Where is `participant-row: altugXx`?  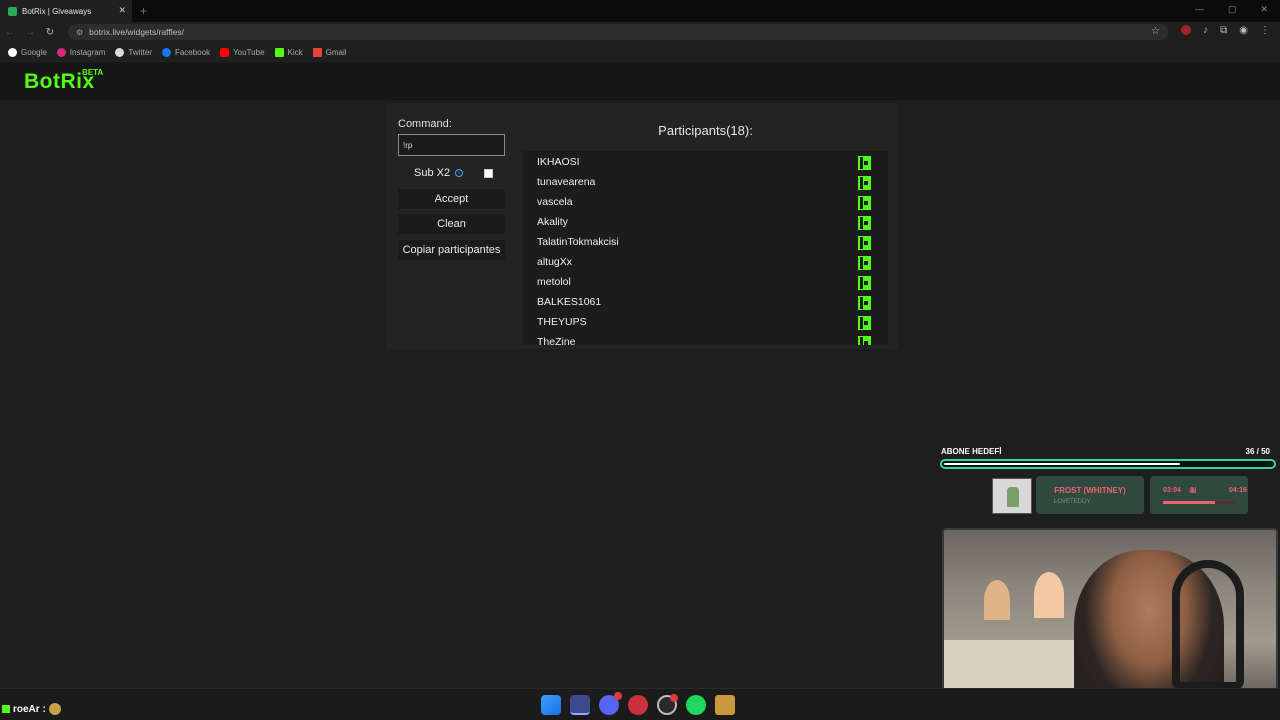
participant-row: altugXx is located at coordinates (705, 263).